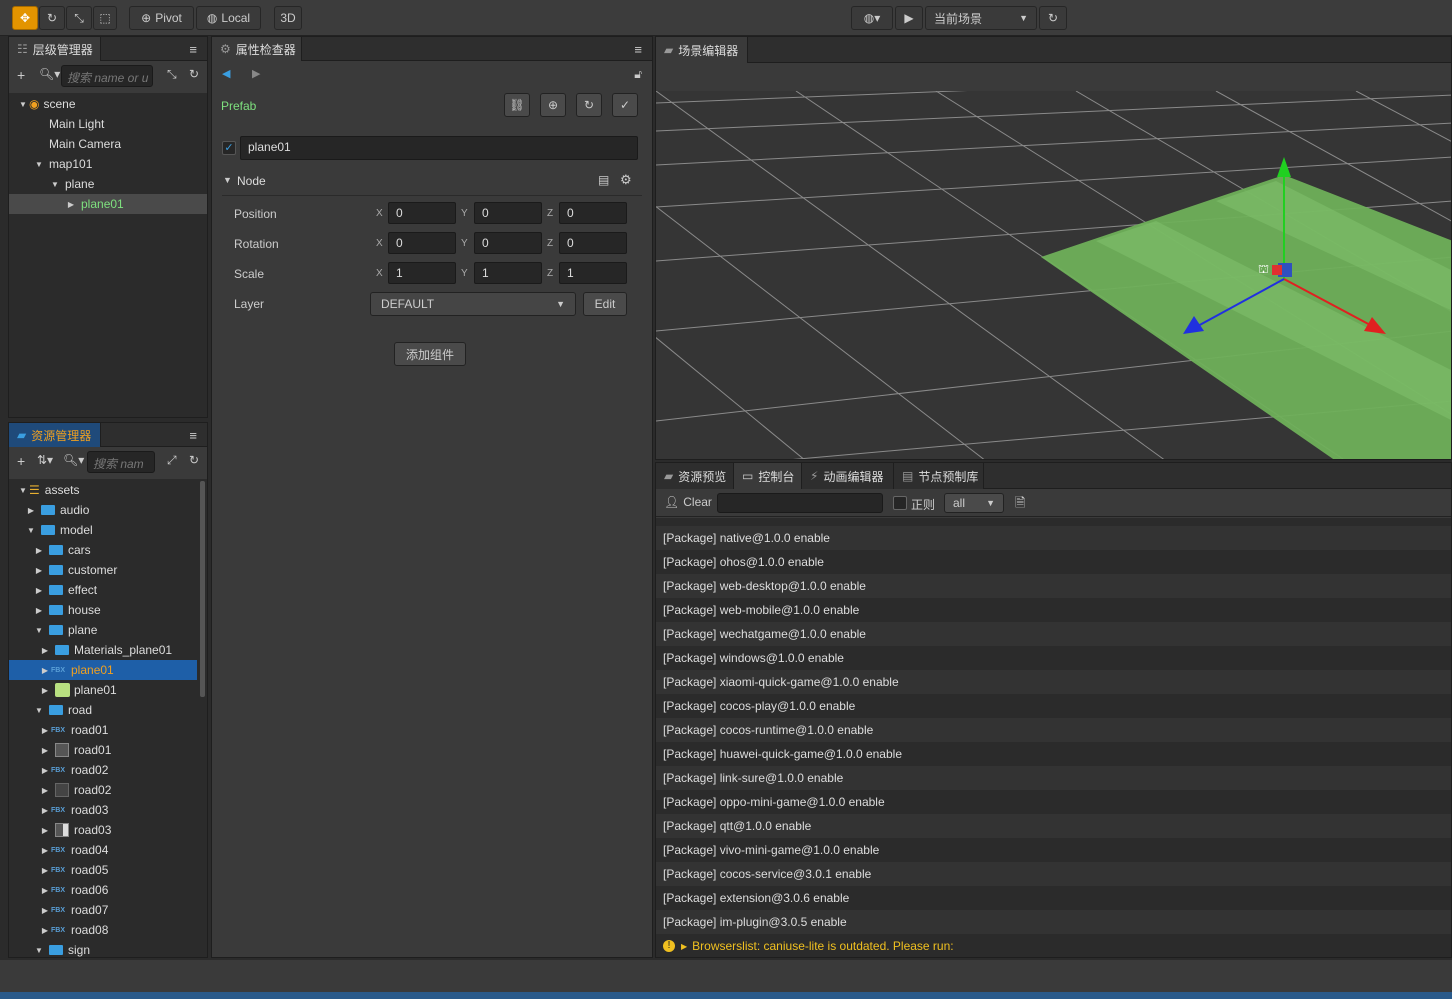  Describe the element at coordinates (108, 530) in the screenshot. I see `asset-item: ▼ model` at that location.